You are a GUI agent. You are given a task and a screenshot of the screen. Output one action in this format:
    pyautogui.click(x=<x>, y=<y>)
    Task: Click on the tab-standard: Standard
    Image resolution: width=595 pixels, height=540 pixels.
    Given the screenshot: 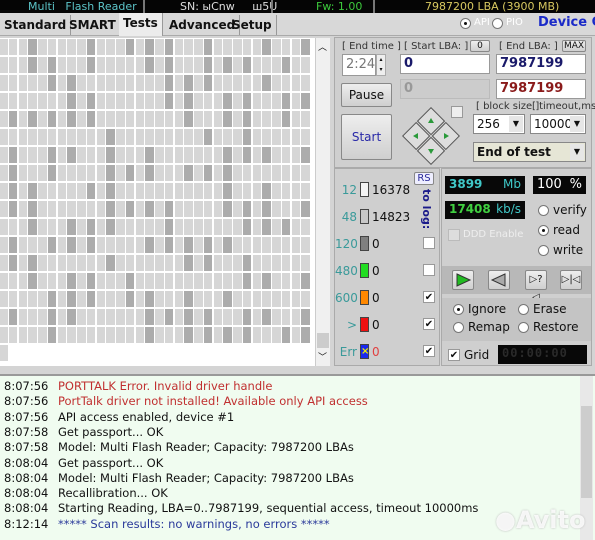 What is the action you would take?
    pyautogui.click(x=36, y=25)
    